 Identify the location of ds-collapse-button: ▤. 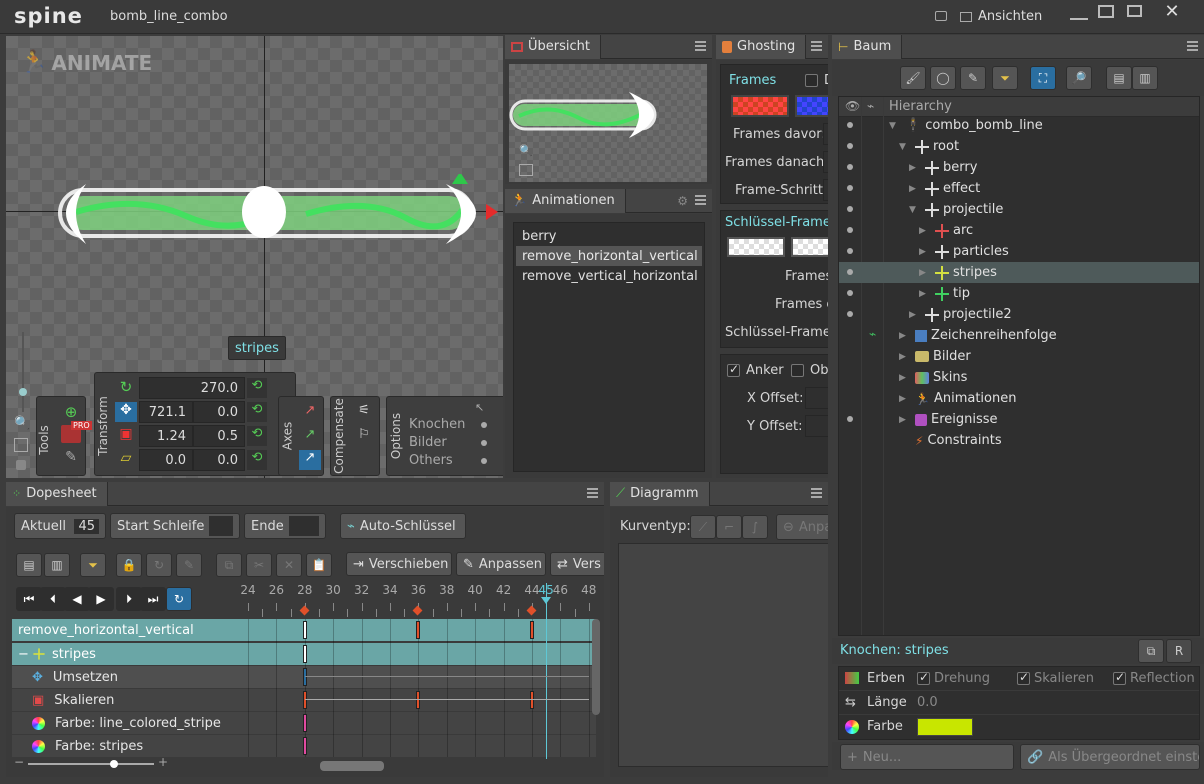
(29, 565).